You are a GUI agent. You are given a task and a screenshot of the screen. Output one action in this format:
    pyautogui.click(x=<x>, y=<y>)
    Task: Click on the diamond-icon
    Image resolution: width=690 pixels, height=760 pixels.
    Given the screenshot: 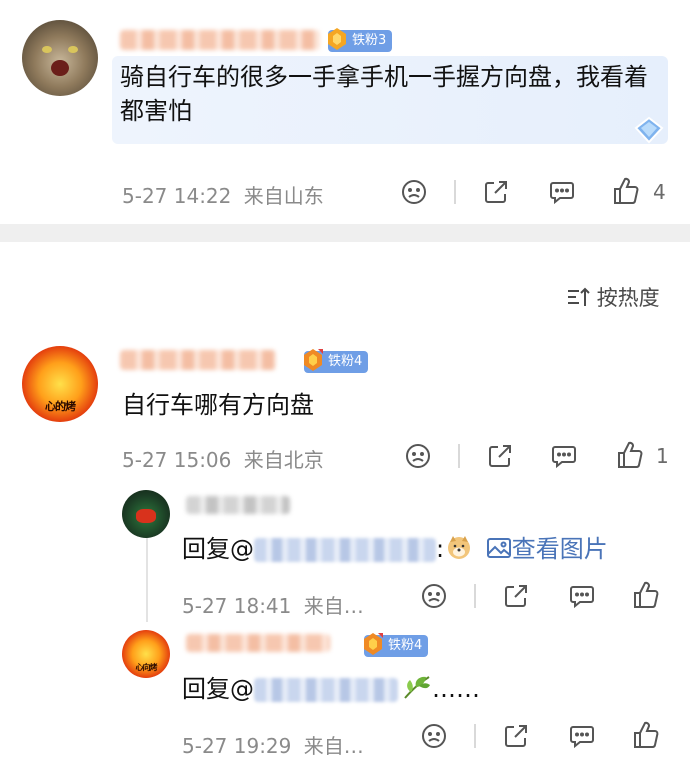 What is the action you would take?
    pyautogui.click(x=649, y=130)
    